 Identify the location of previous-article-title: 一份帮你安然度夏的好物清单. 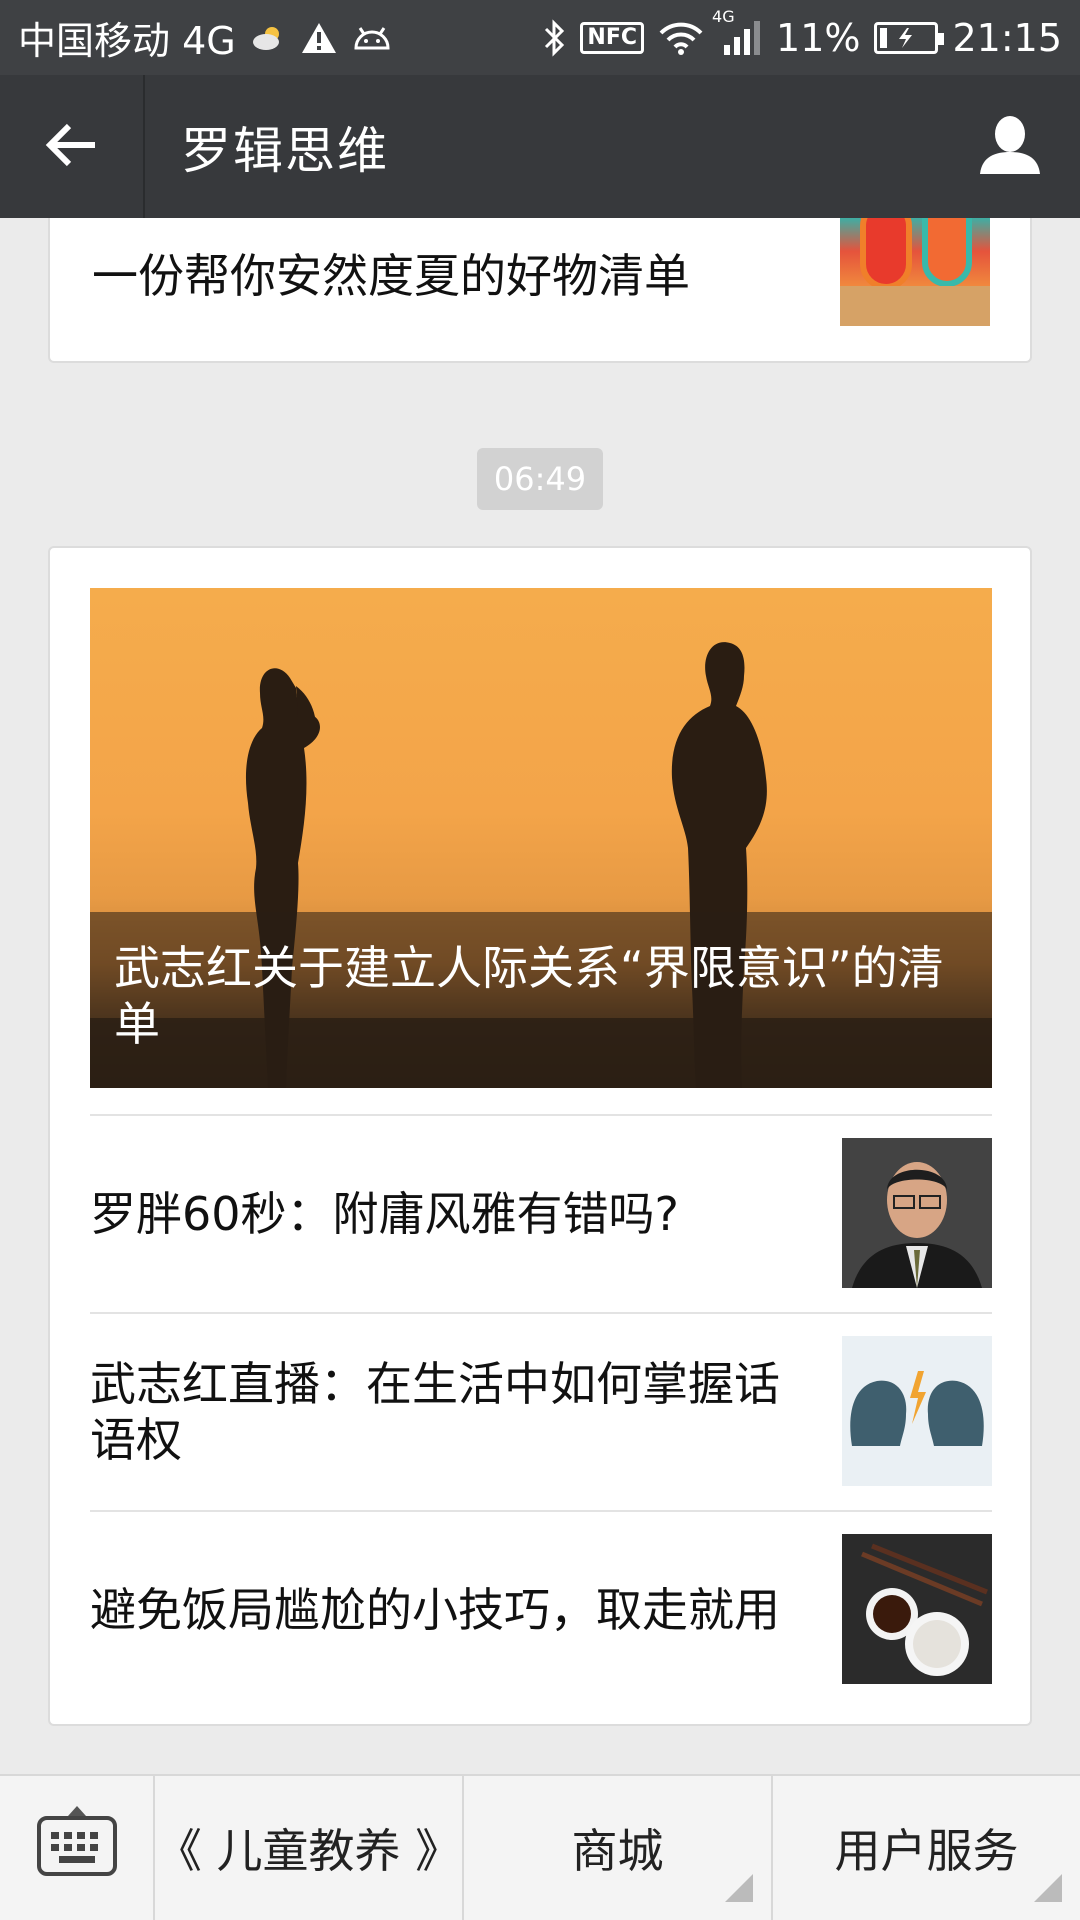
(391, 276).